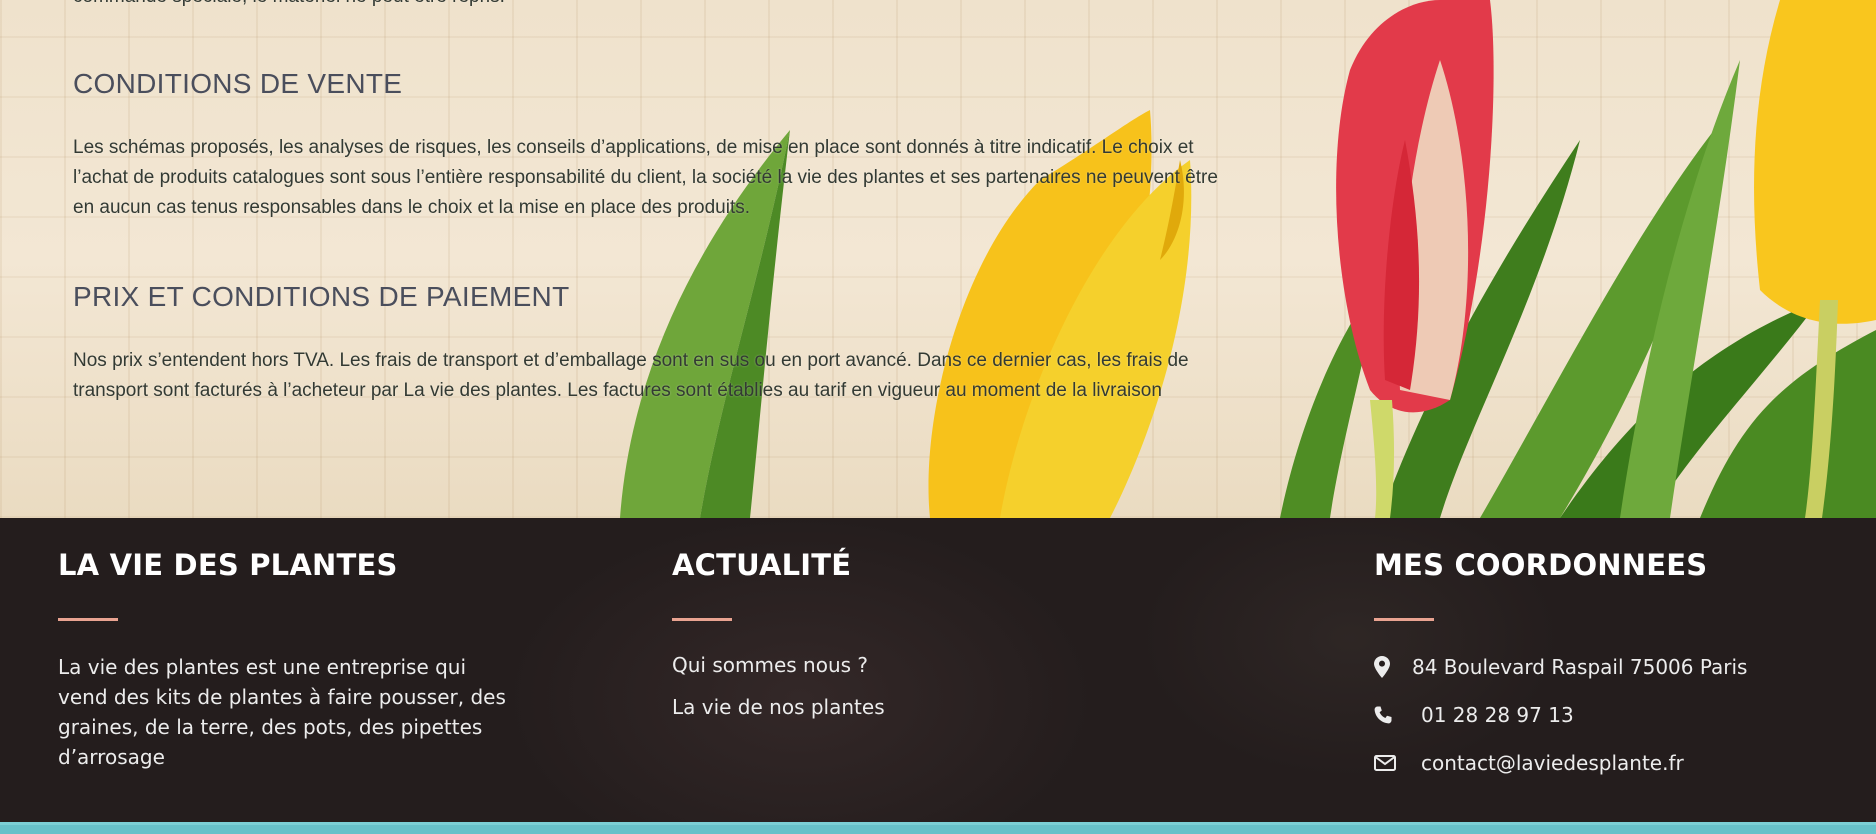 Image resolution: width=1876 pixels, height=834 pixels. I want to click on contact-phone: 01 28 28 97 13, so click(1497, 715).